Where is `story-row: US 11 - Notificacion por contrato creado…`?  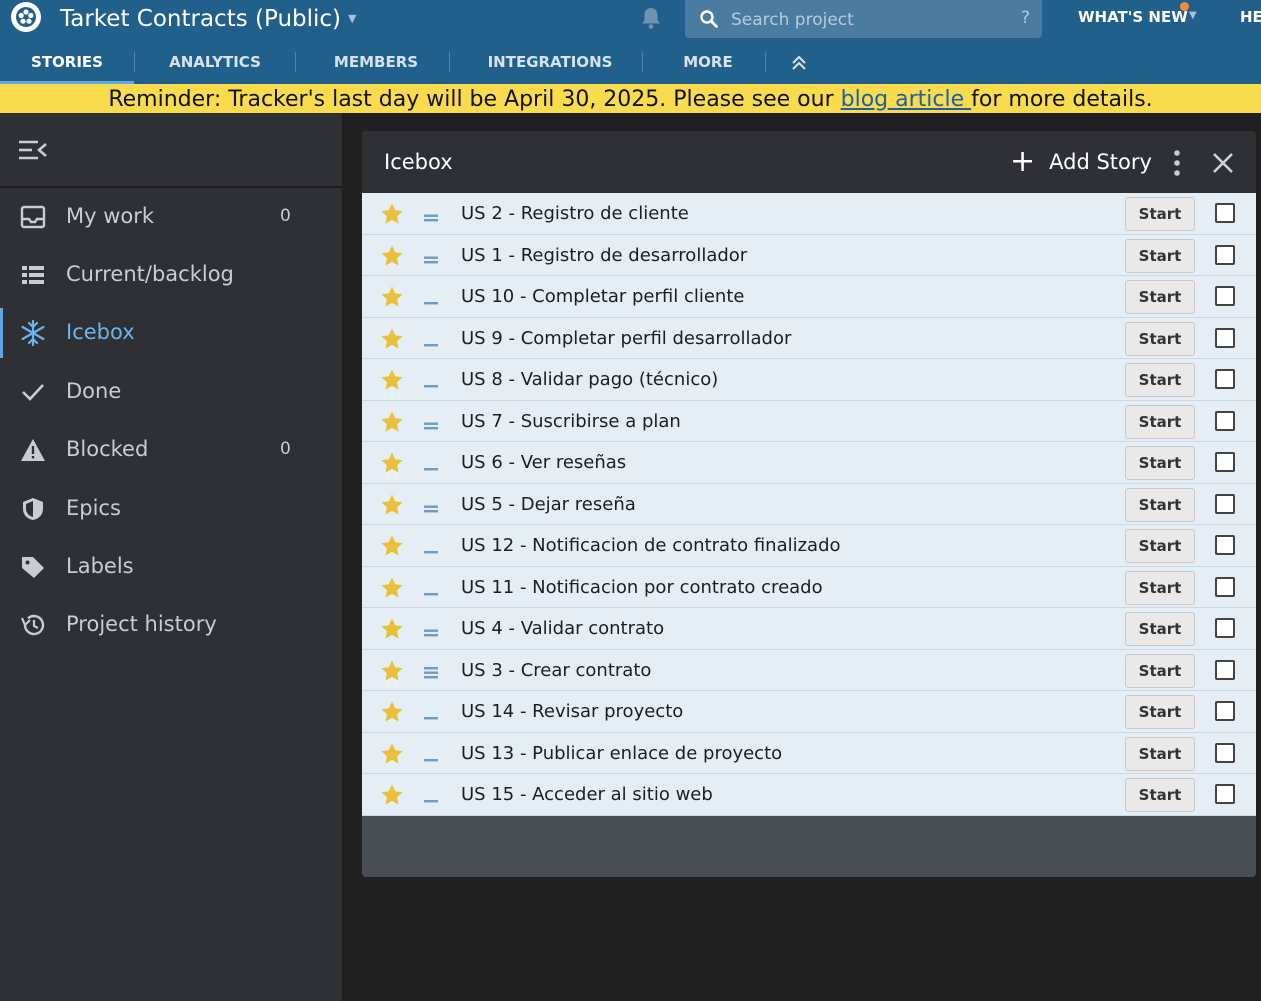 story-row: US 11 - Notificacion por contrato creado… is located at coordinates (809, 587).